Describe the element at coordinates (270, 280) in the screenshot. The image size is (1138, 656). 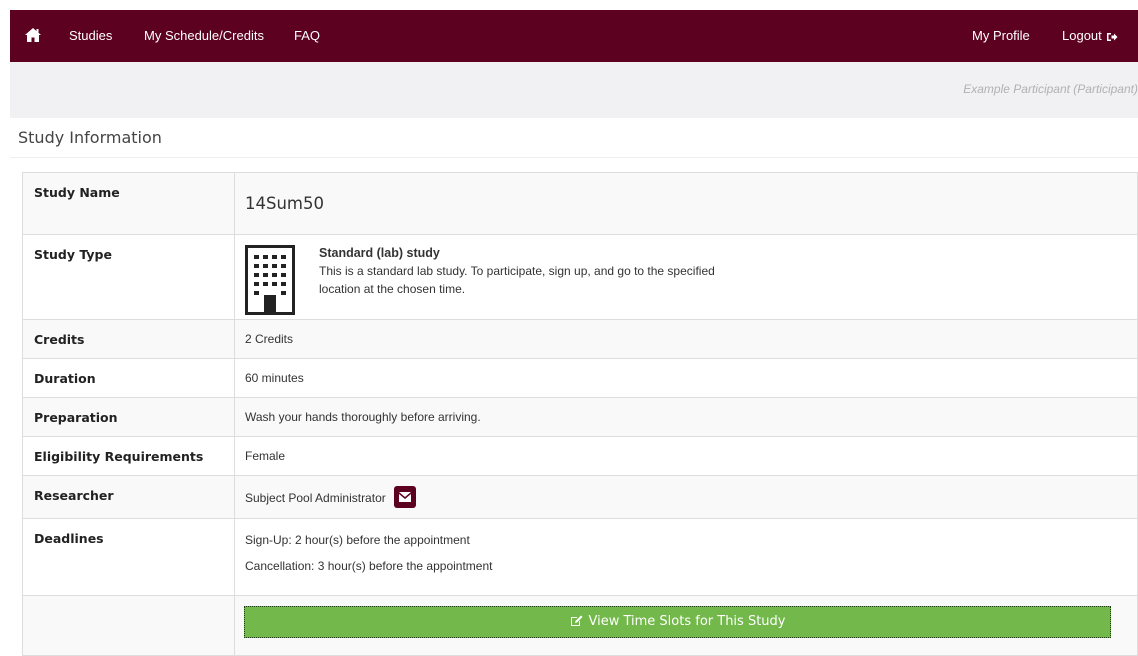
I see `building-icon` at that location.